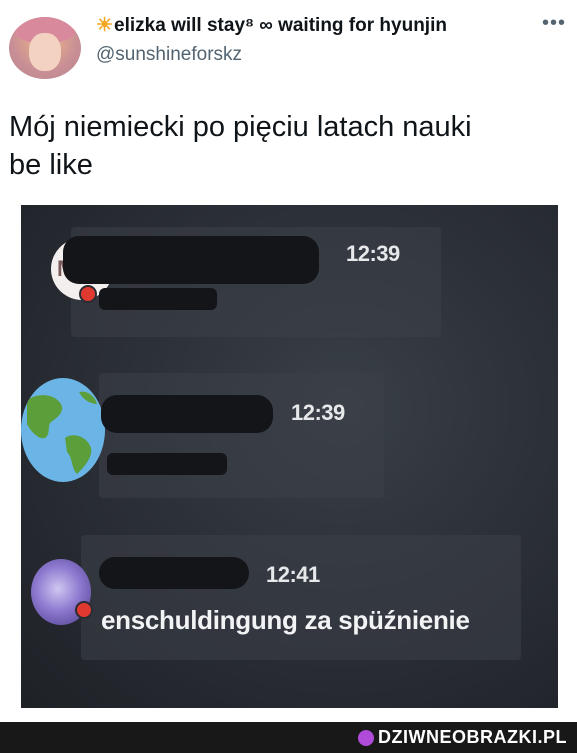 Image resolution: width=577 pixels, height=753 pixels. I want to click on avatar-face, so click(45, 52).